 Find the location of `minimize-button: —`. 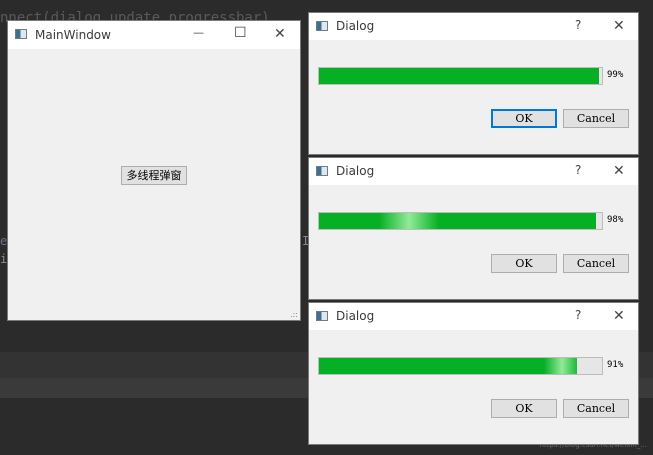

minimize-button: — is located at coordinates (198, 32).